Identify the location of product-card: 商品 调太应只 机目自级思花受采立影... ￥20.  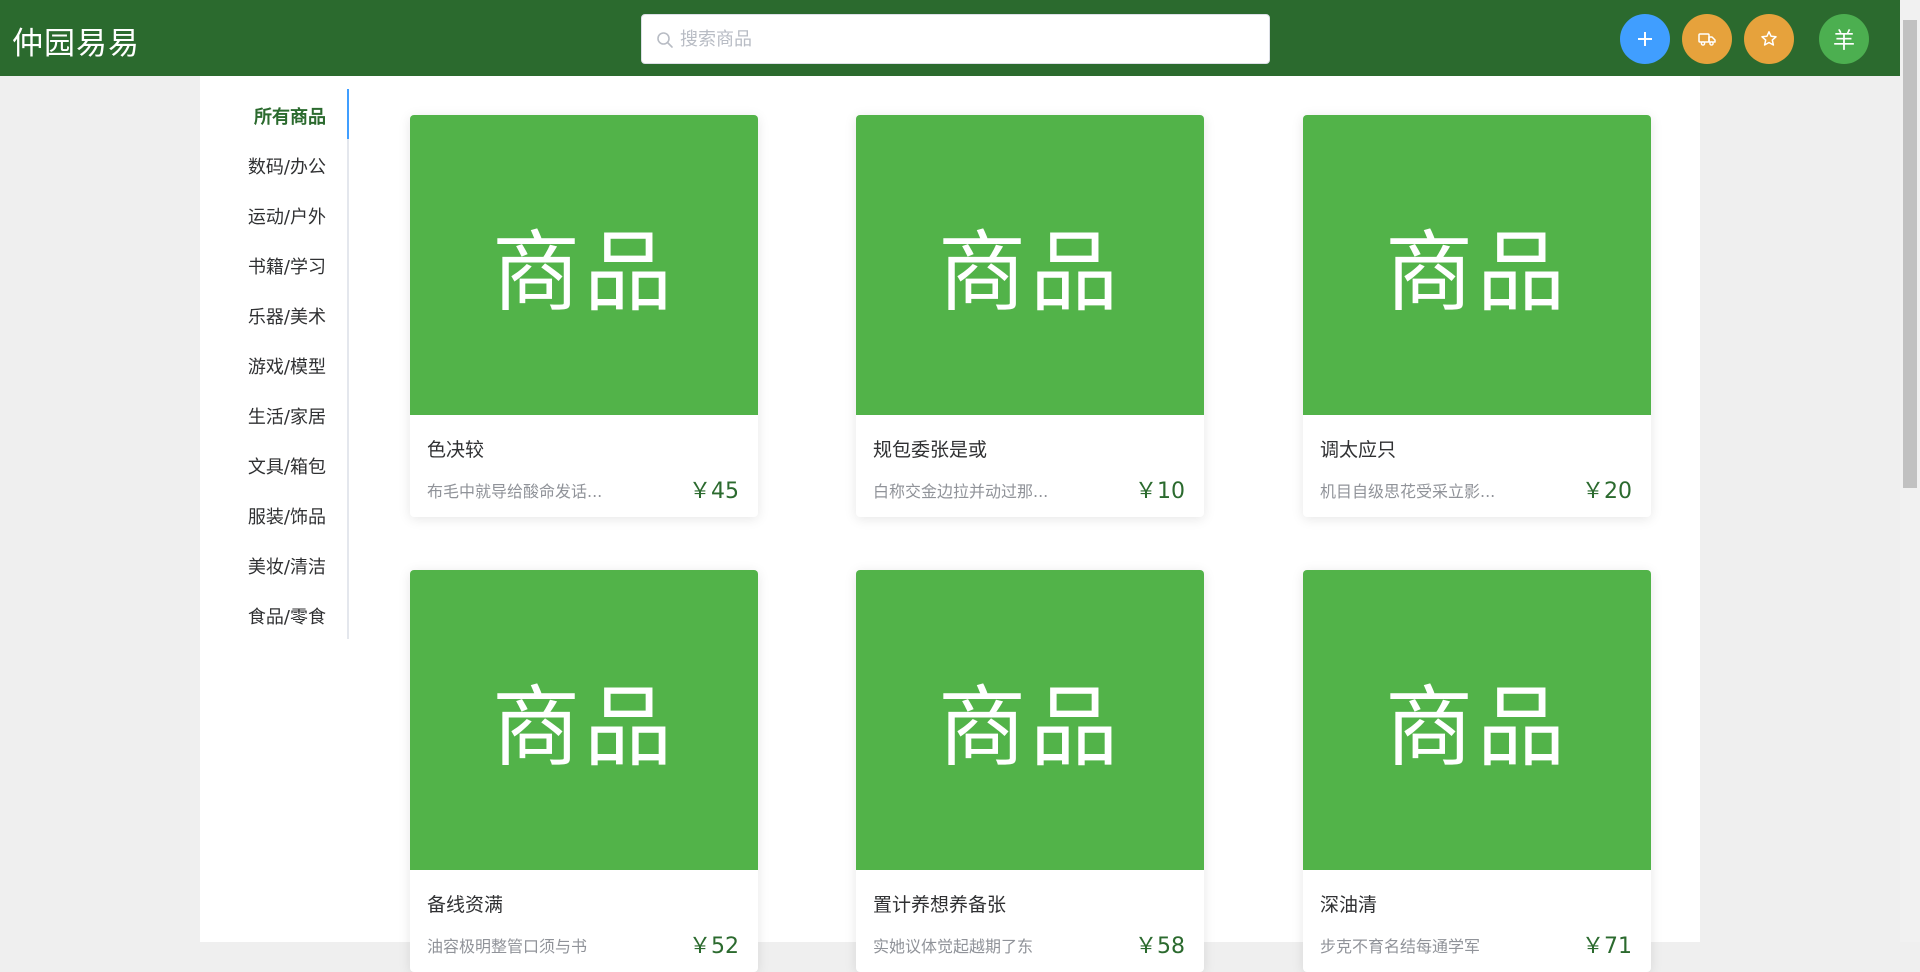
(1477, 316).